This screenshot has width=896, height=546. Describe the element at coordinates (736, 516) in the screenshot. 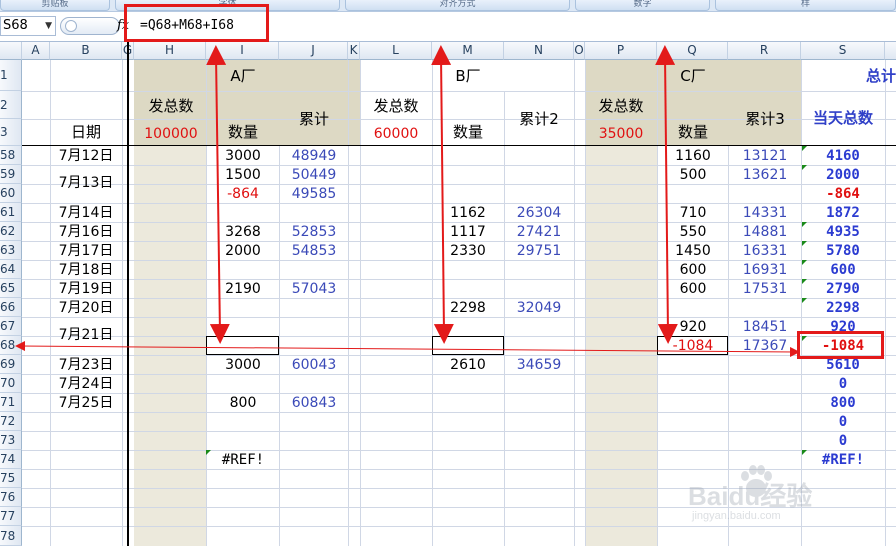

I see `watermark-url: jingyan.baidu.com` at that location.